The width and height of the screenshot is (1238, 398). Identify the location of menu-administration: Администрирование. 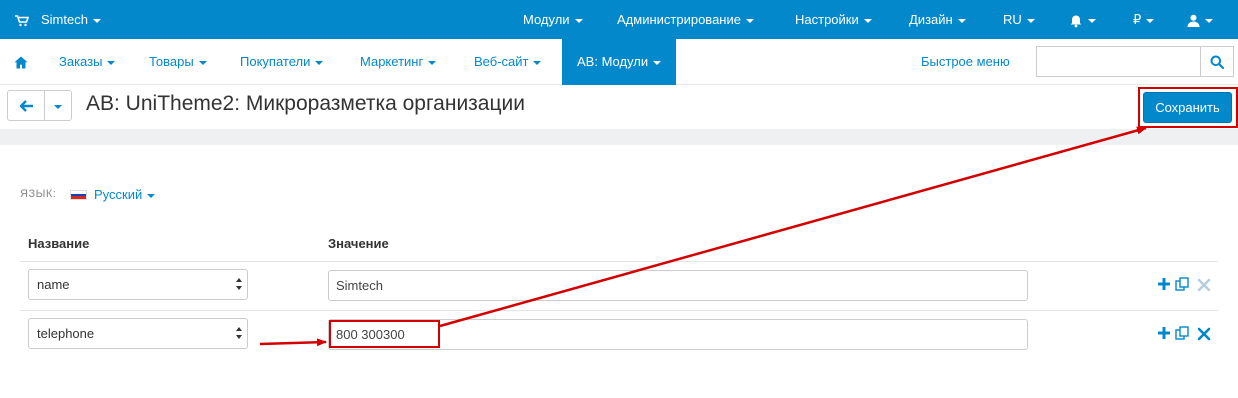
(685, 19).